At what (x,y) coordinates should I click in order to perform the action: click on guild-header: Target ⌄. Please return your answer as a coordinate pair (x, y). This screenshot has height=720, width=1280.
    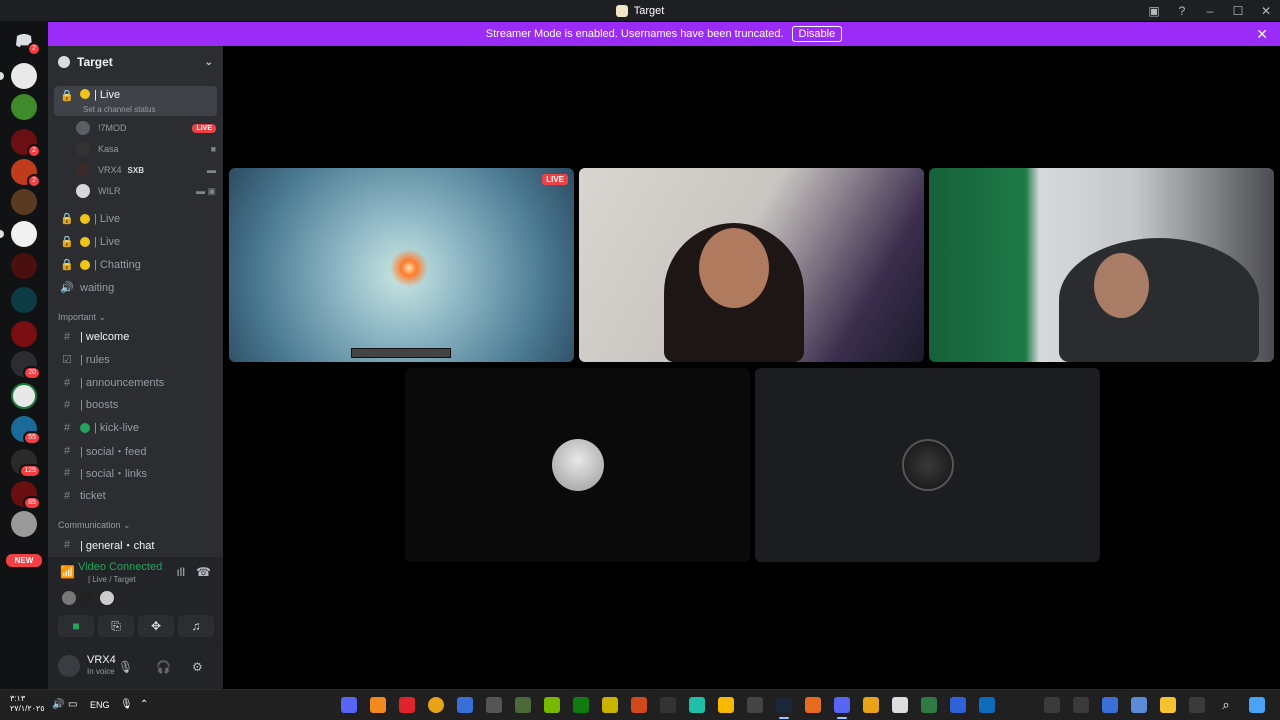
    Looking at the image, I should click on (135, 62).